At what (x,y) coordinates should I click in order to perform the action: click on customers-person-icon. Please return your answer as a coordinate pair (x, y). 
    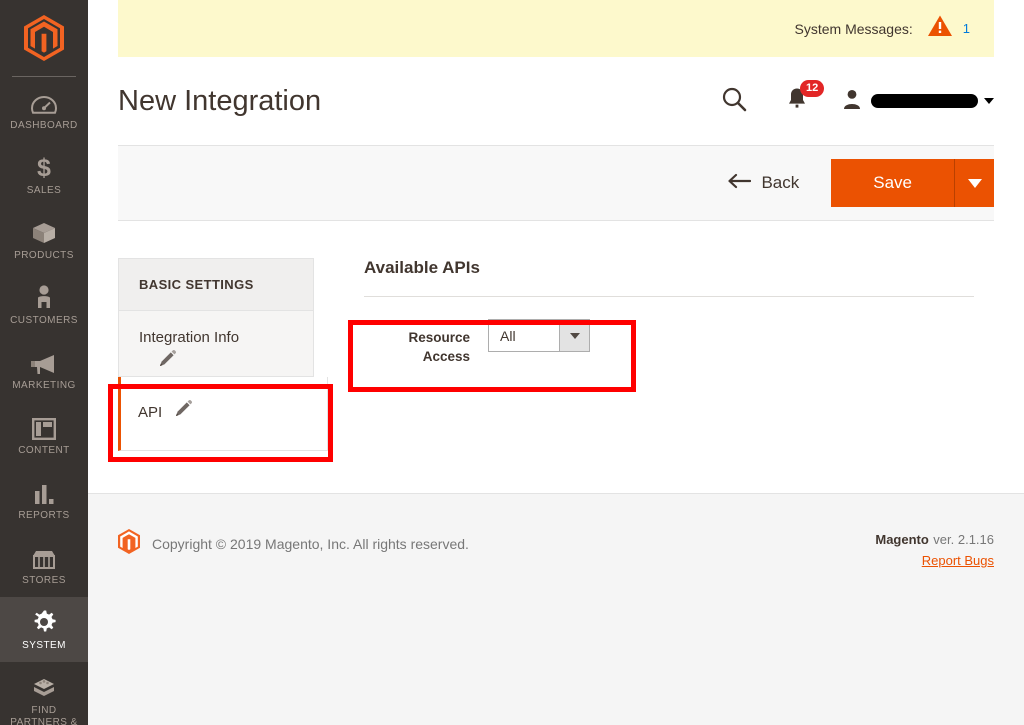
    Looking at the image, I should click on (44, 297).